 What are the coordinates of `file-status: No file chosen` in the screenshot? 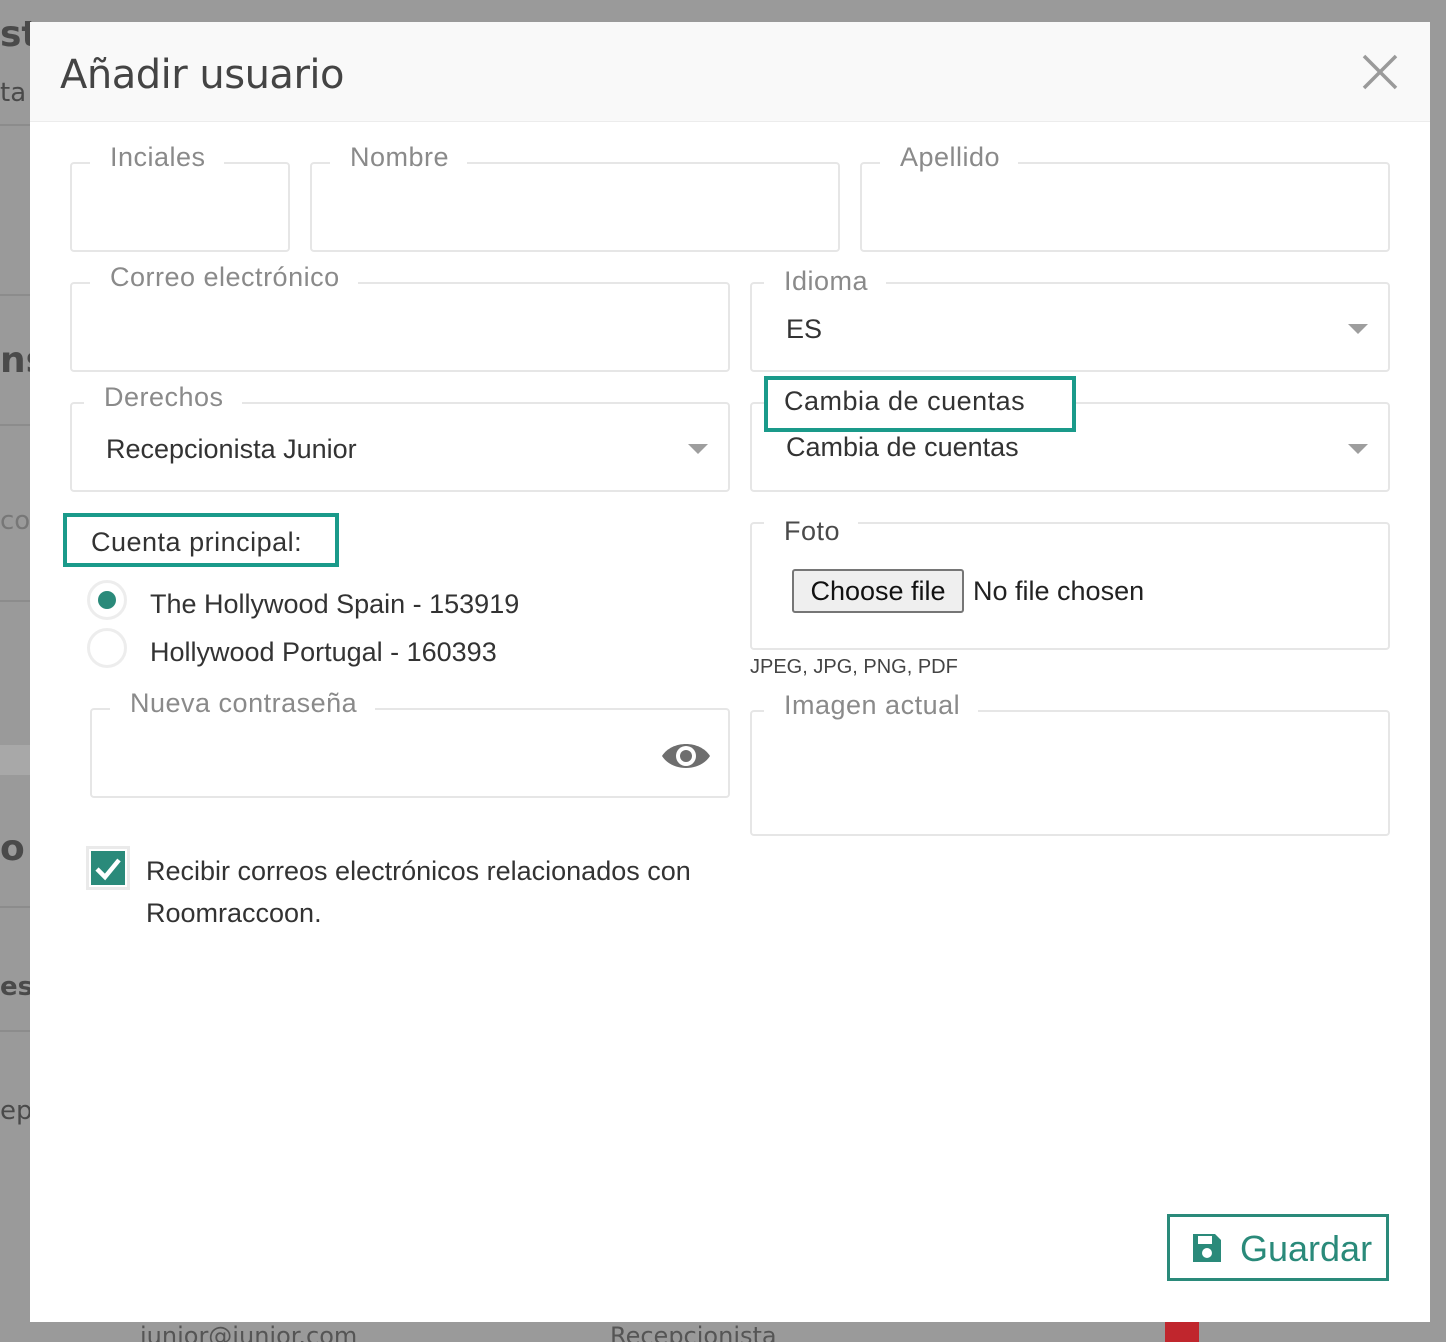 It's located at (1059, 591).